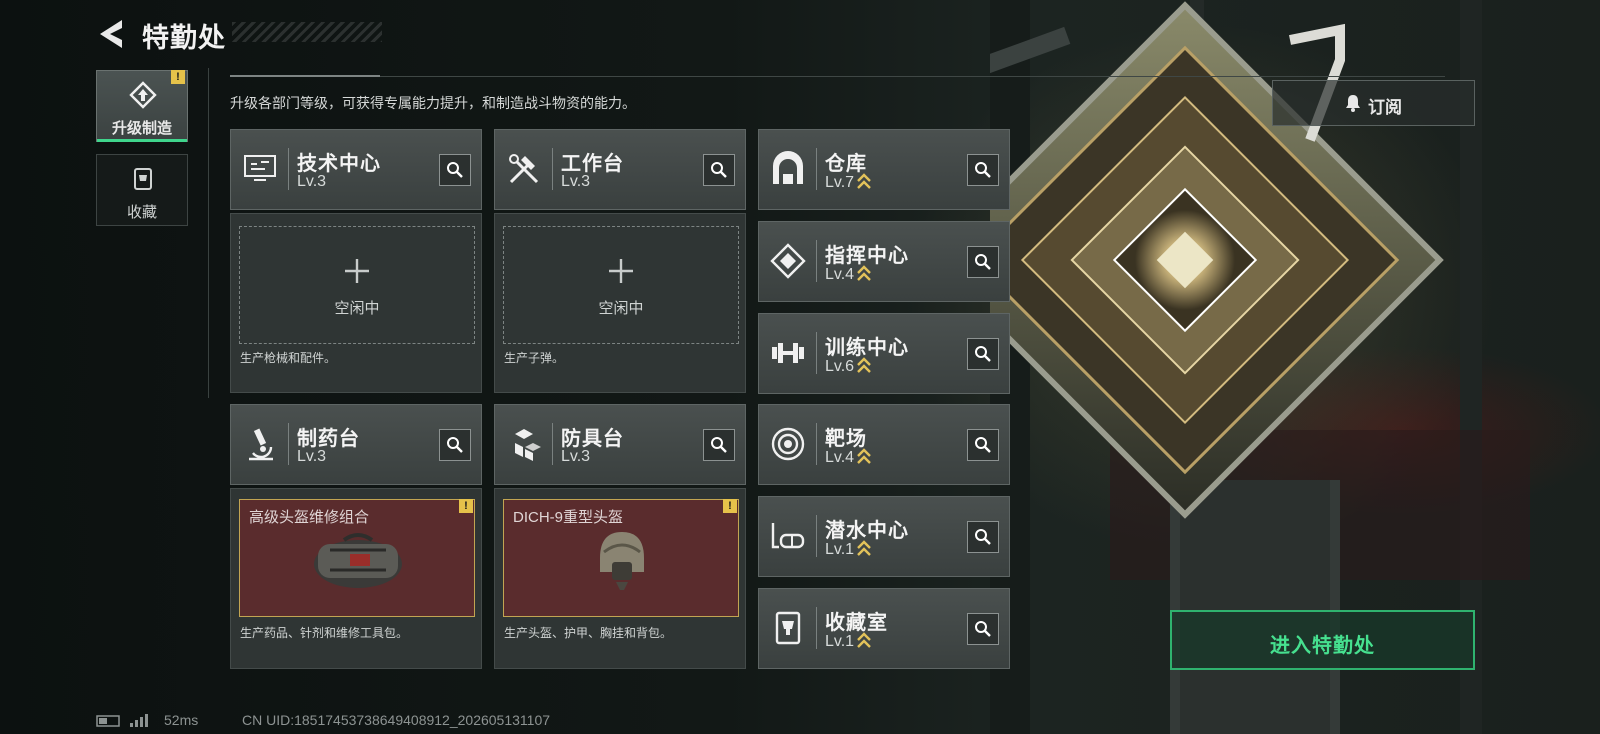 Image resolution: width=1600 pixels, height=734 pixels. I want to click on sidebar-divider, so click(208, 233).